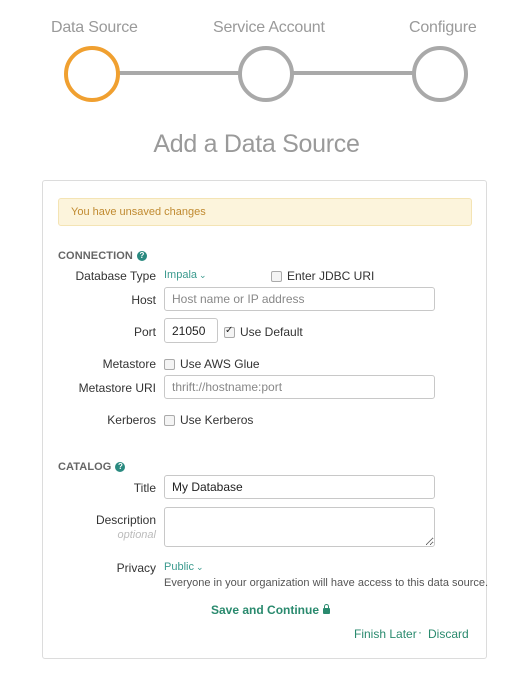 Image resolution: width=513 pixels, height=673 pixels. What do you see at coordinates (271, 332) in the screenshot?
I see `use-default-label: Use Default` at bounding box center [271, 332].